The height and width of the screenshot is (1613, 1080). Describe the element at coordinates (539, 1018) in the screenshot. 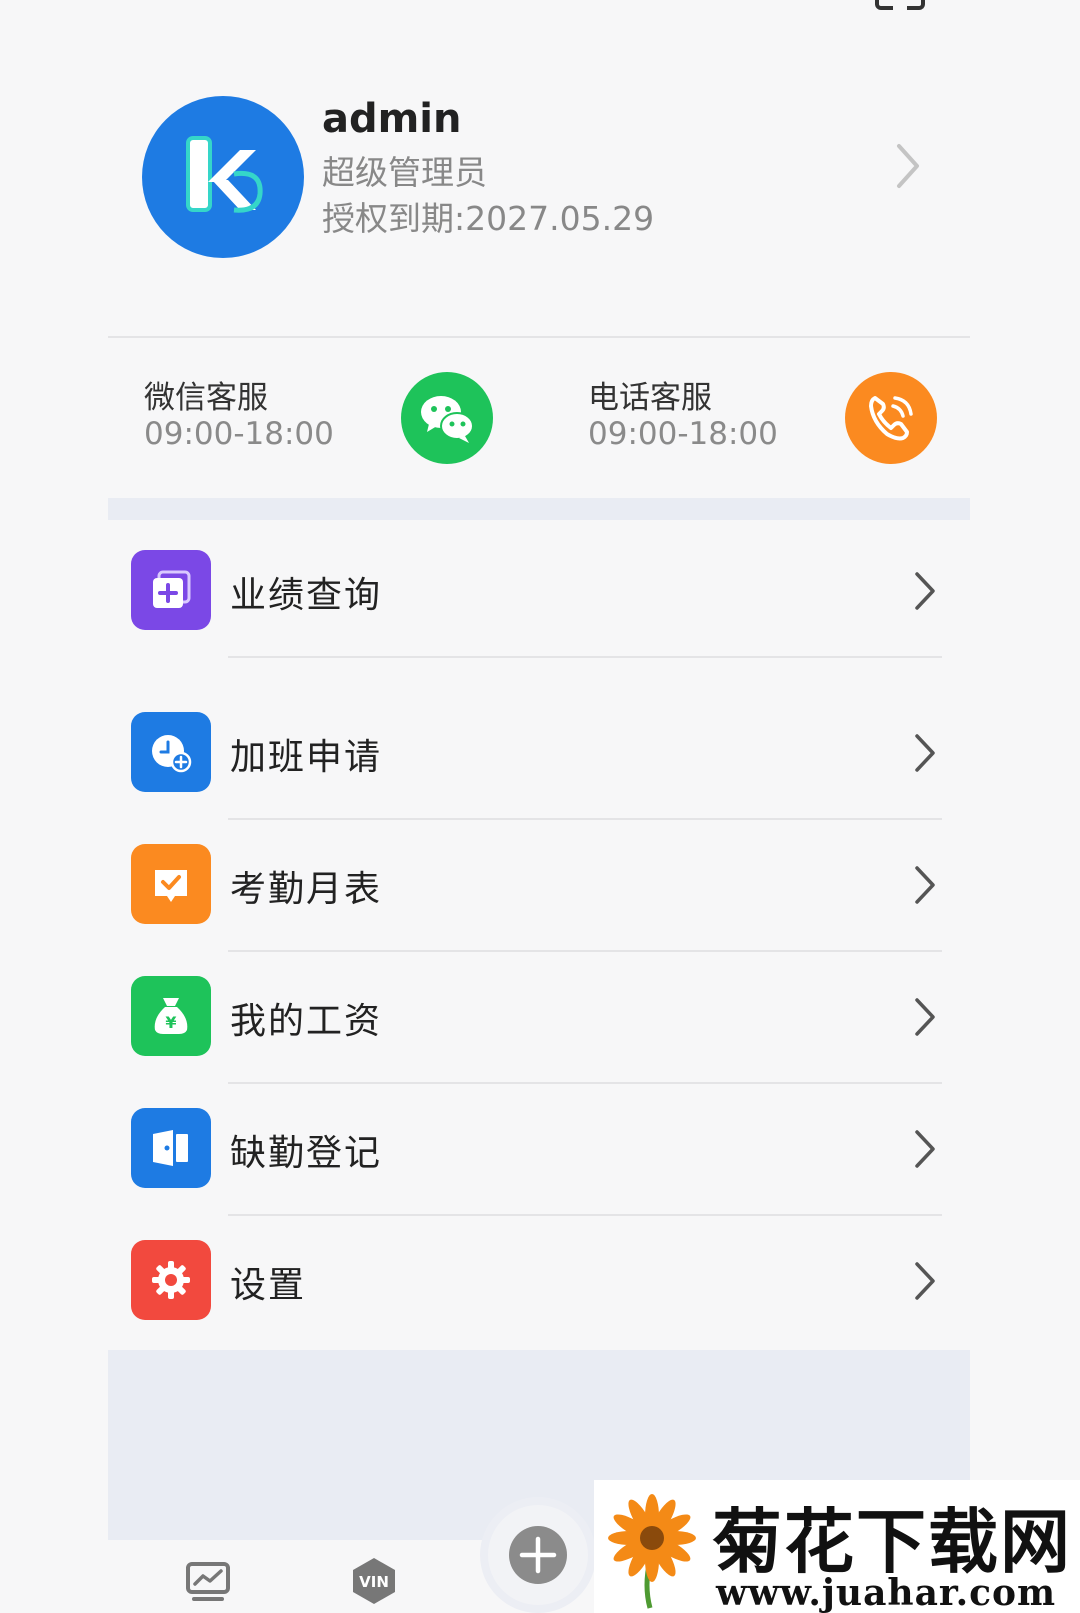

I see `menu-item-salary: ¥ 我的工资` at that location.